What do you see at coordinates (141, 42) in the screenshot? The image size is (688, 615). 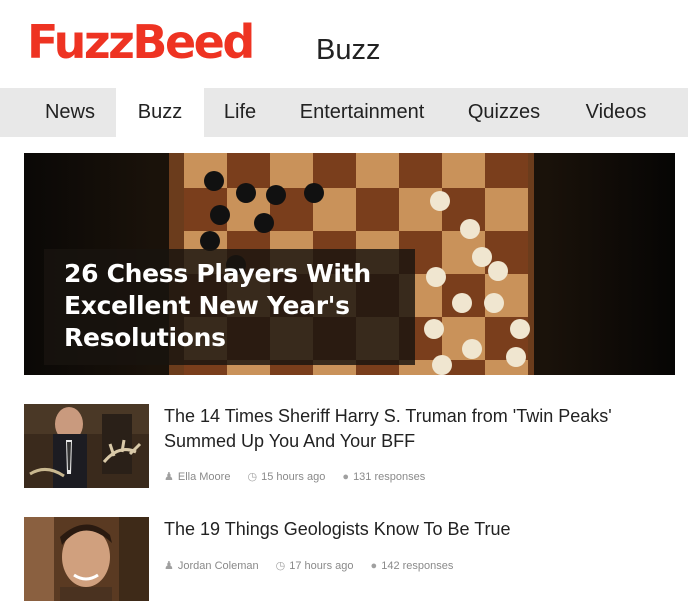 I see `site-logo: FuzzBeed` at bounding box center [141, 42].